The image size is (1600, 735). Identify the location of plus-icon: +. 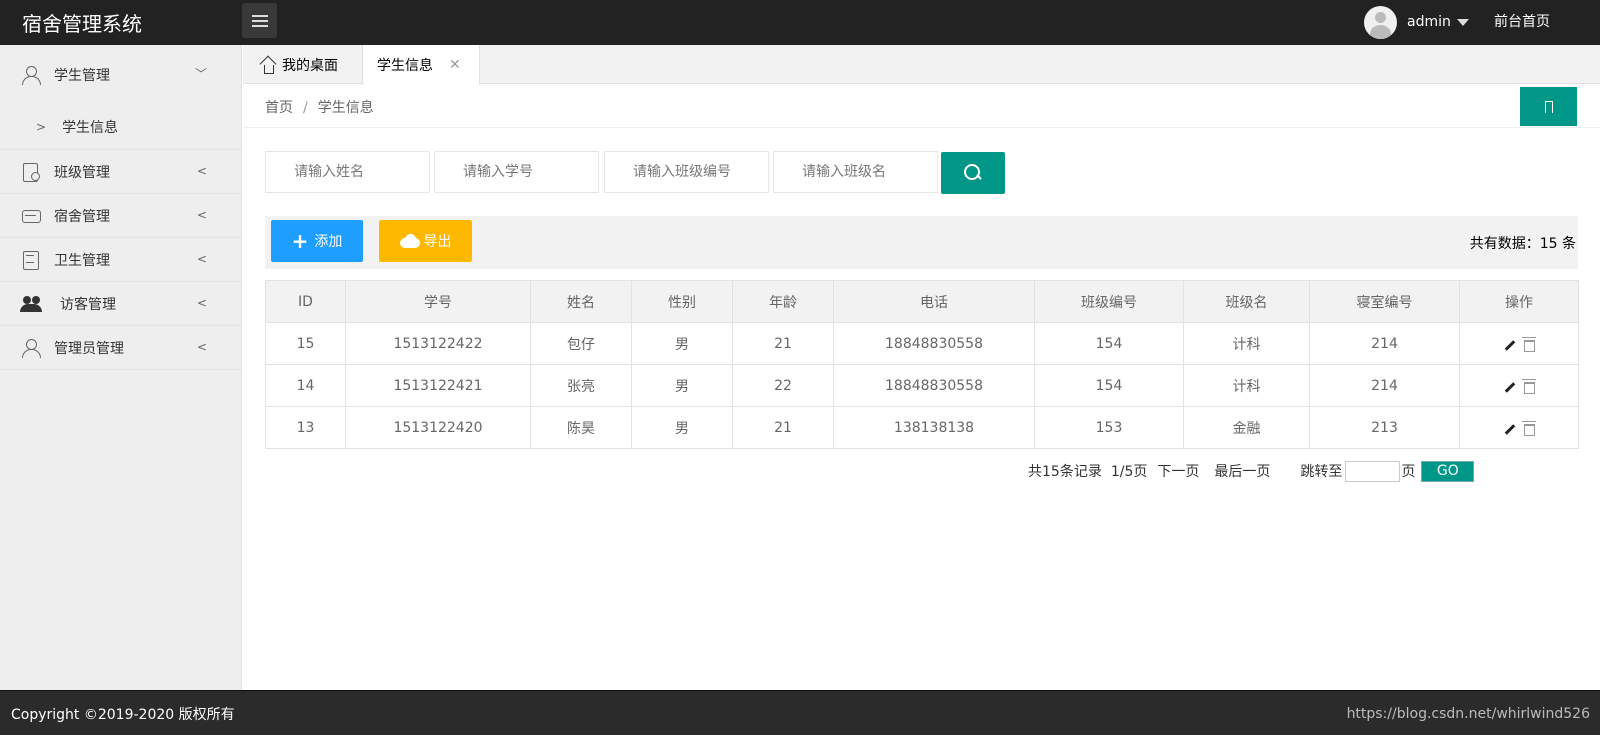
(300, 241).